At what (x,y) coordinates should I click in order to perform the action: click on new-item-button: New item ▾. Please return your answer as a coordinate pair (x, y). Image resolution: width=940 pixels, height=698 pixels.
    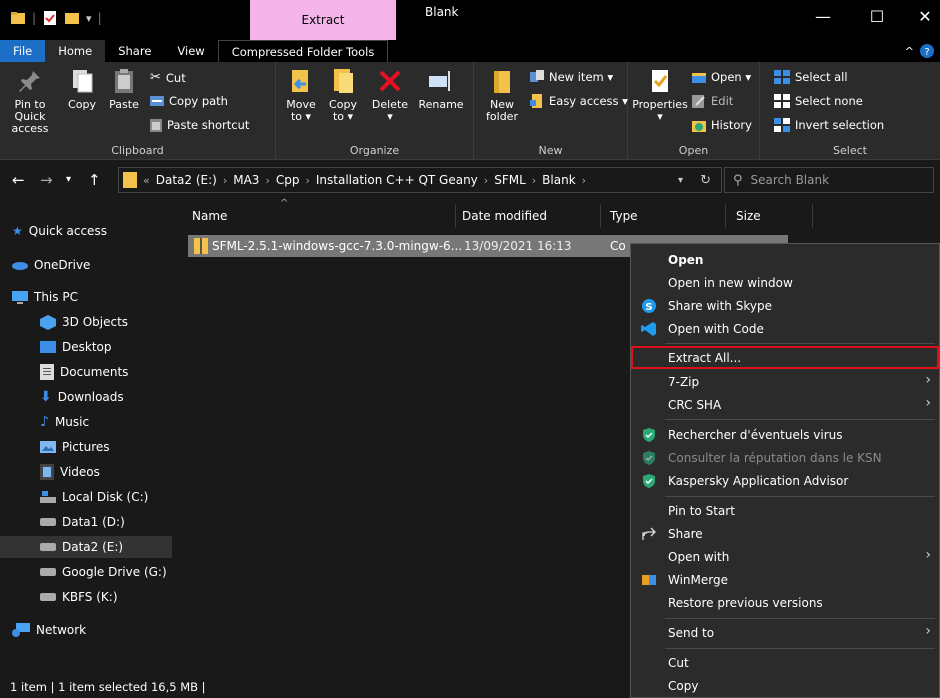
    Looking at the image, I should click on (571, 77).